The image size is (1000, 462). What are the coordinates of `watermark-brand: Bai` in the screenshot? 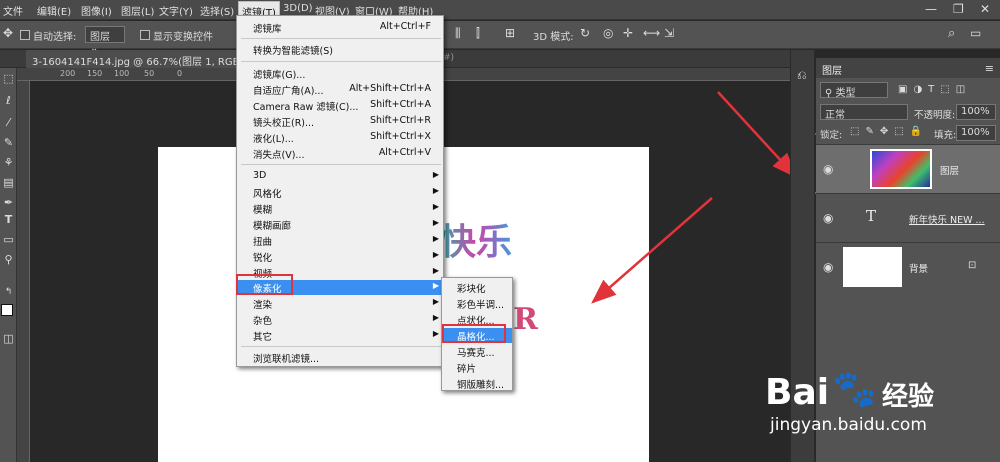 It's located at (797, 392).